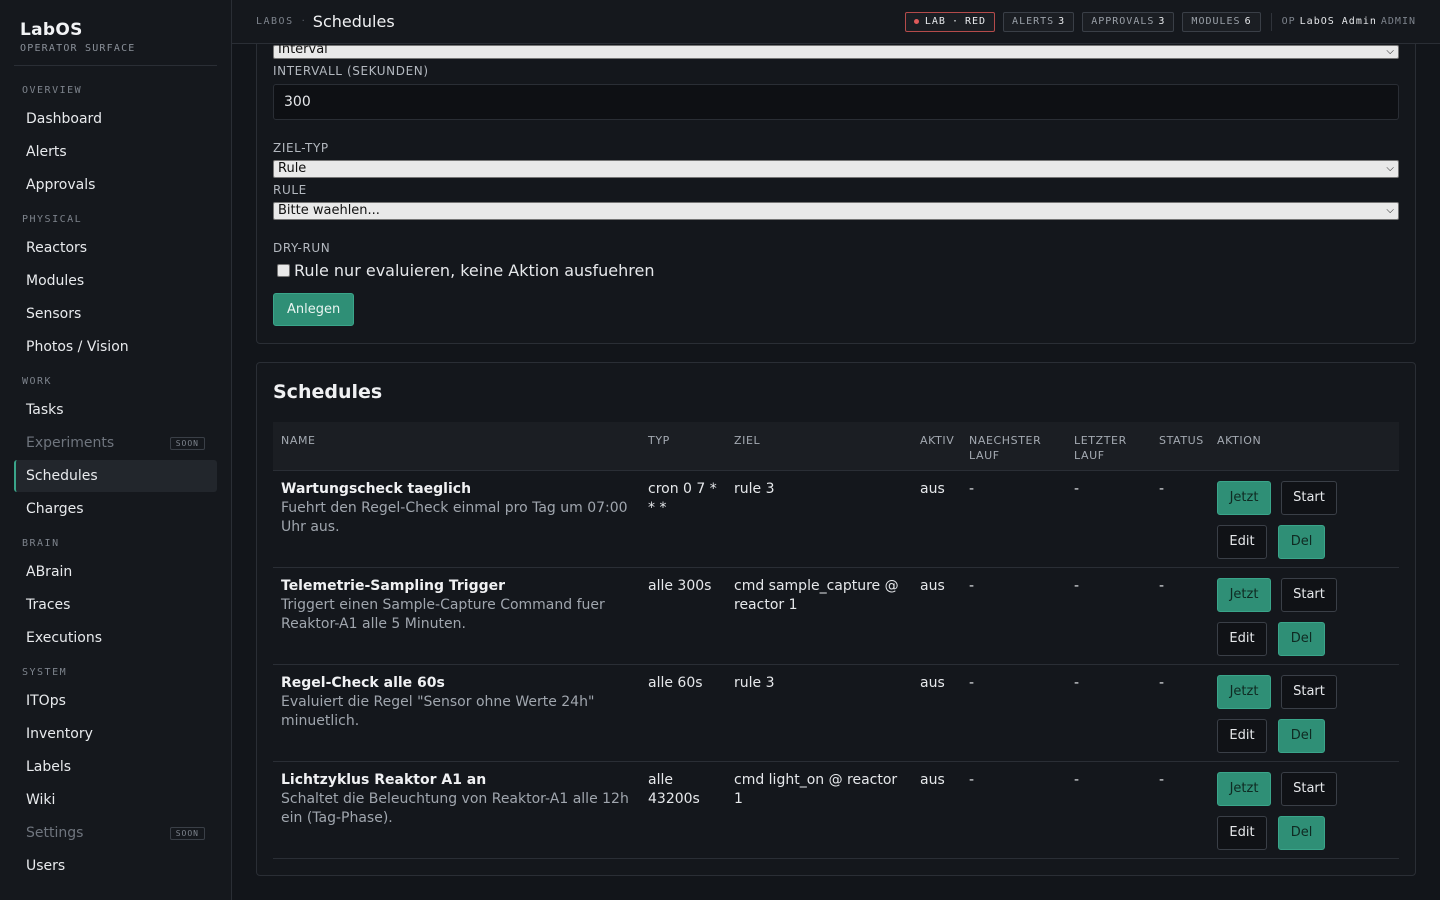 This screenshot has height=900, width=1440. Describe the element at coordinates (298, 440) in the screenshot. I see `column-header-name: NAME` at that location.